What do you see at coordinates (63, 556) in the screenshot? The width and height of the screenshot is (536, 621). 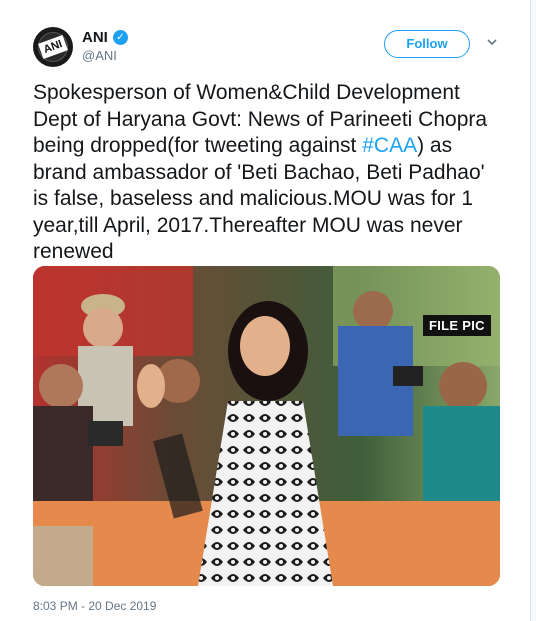 I see `sign` at bounding box center [63, 556].